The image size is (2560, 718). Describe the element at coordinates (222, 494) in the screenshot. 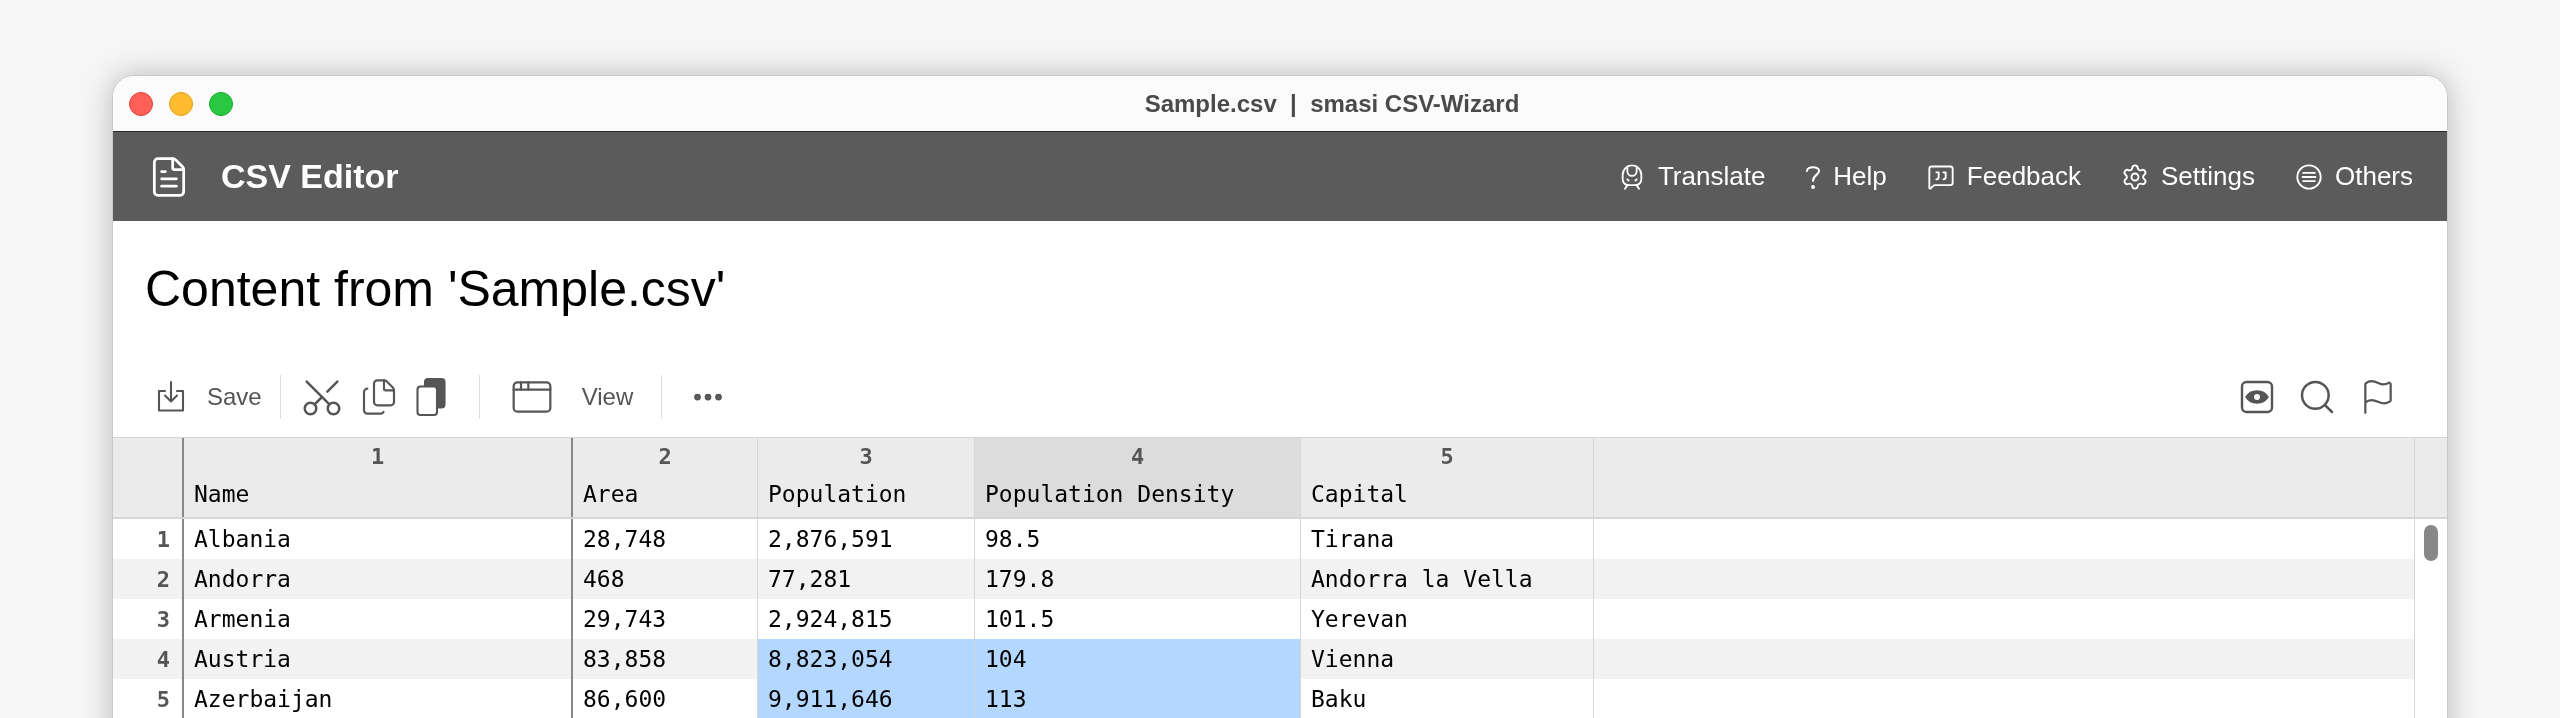

I see `column-name: Name` at that location.